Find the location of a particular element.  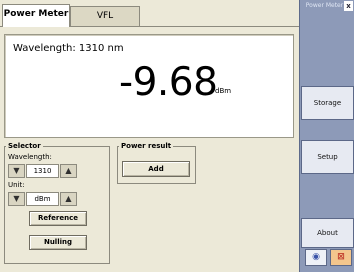

help-icon: ◉ is located at coordinates (316, 257).